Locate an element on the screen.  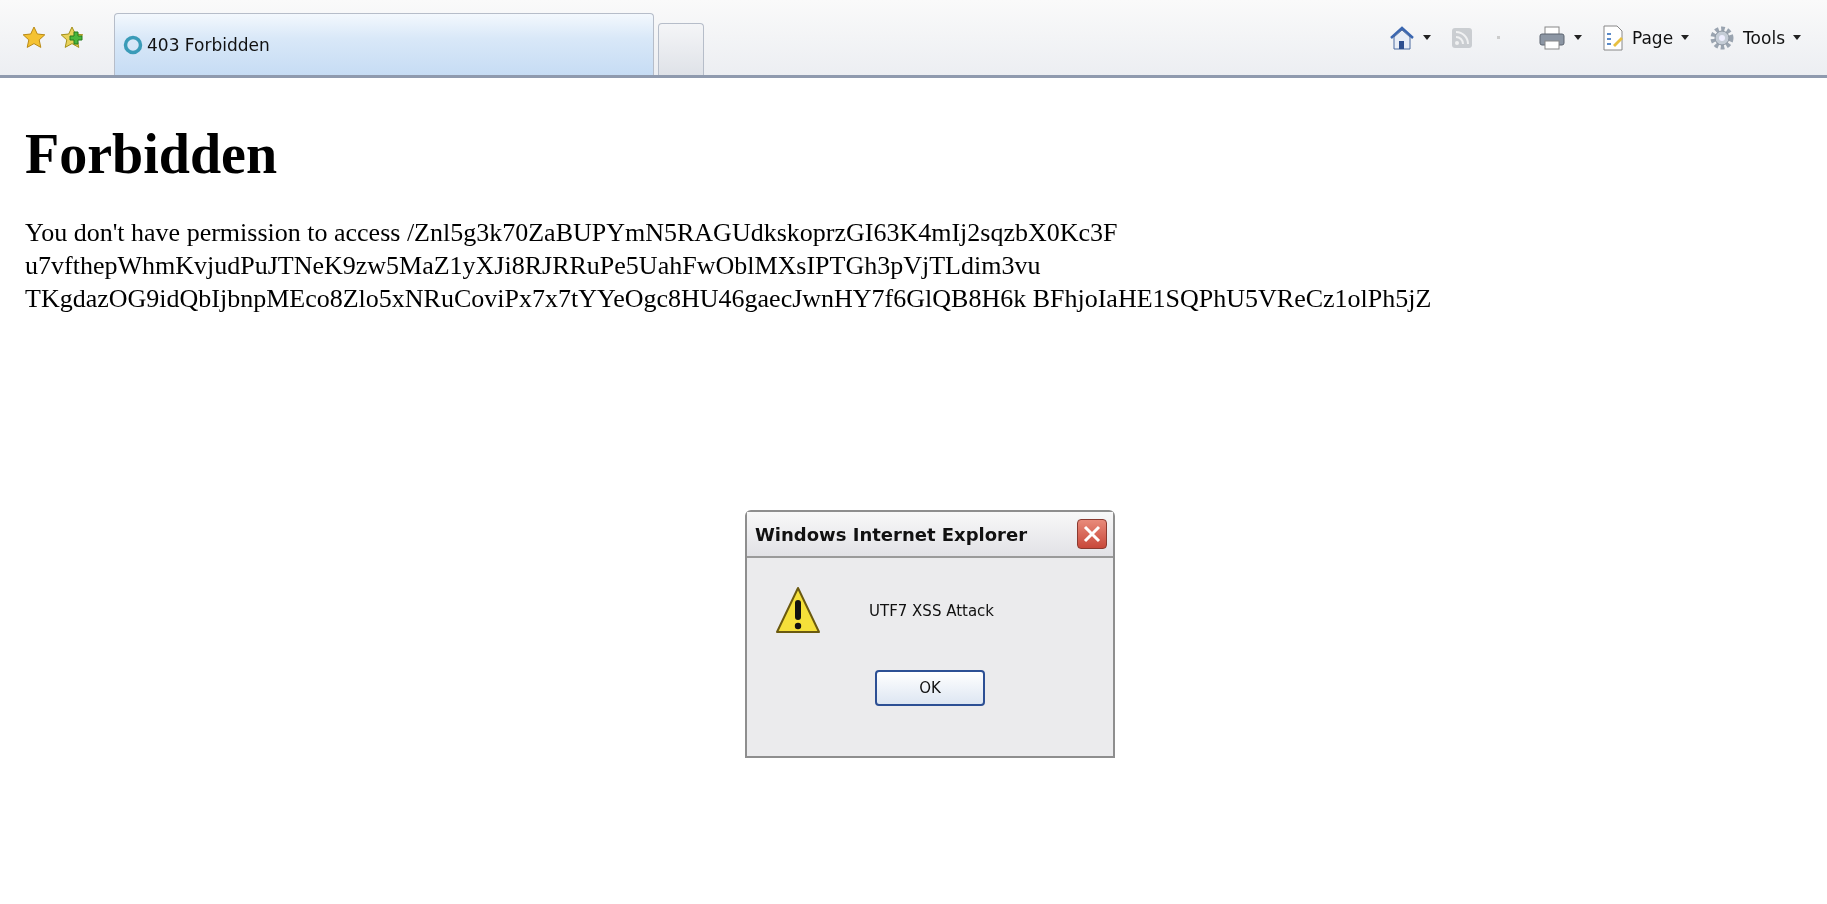
ok-button: OK is located at coordinates (930, 688).